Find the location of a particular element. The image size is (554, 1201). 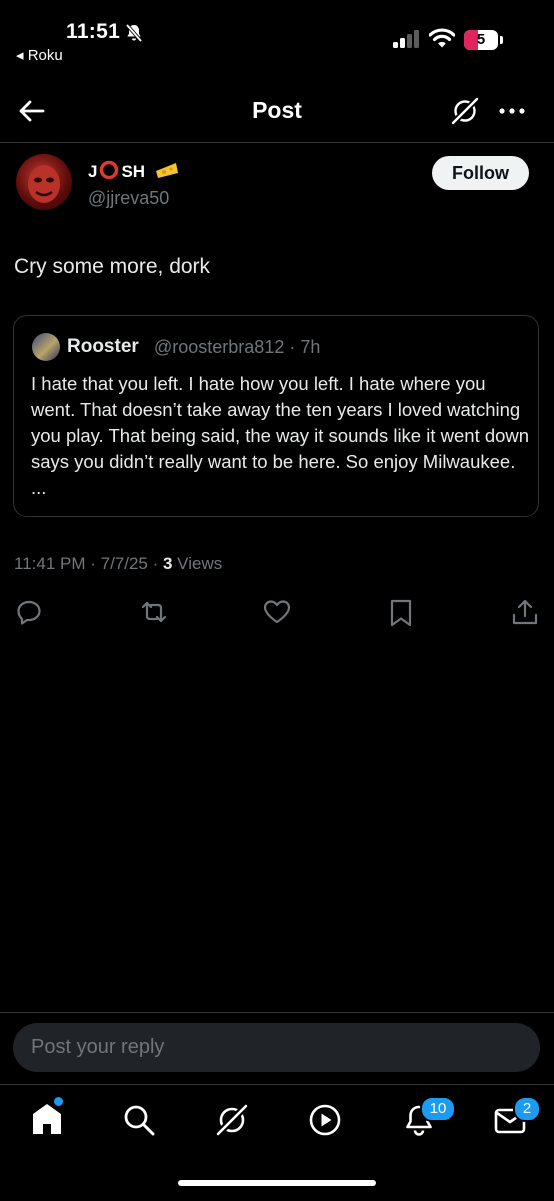

header-divider is located at coordinates (277, 142).